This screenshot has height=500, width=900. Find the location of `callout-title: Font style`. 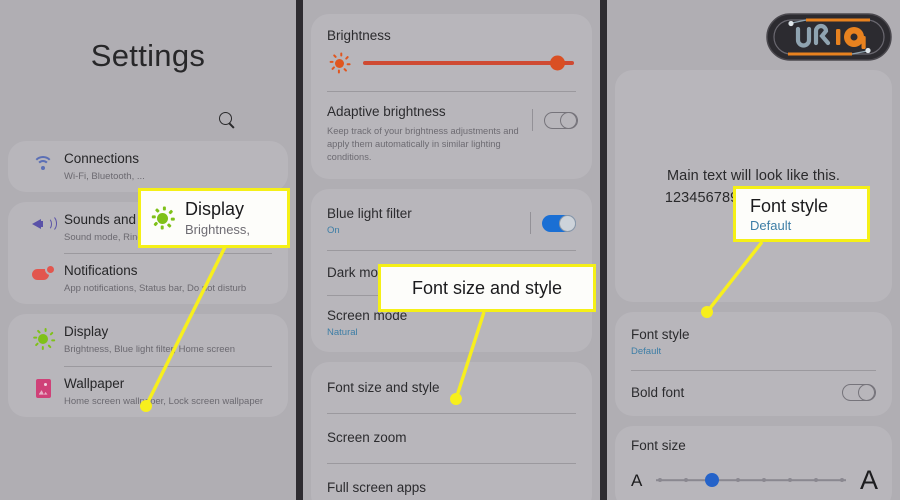

callout-title: Font style is located at coordinates (789, 205).